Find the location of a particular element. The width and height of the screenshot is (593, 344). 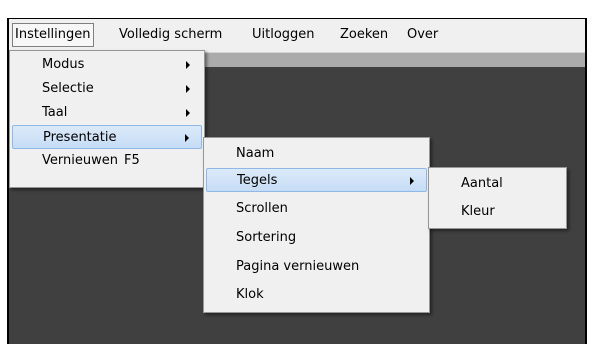

menu-item-naam: Naam is located at coordinates (316, 154).